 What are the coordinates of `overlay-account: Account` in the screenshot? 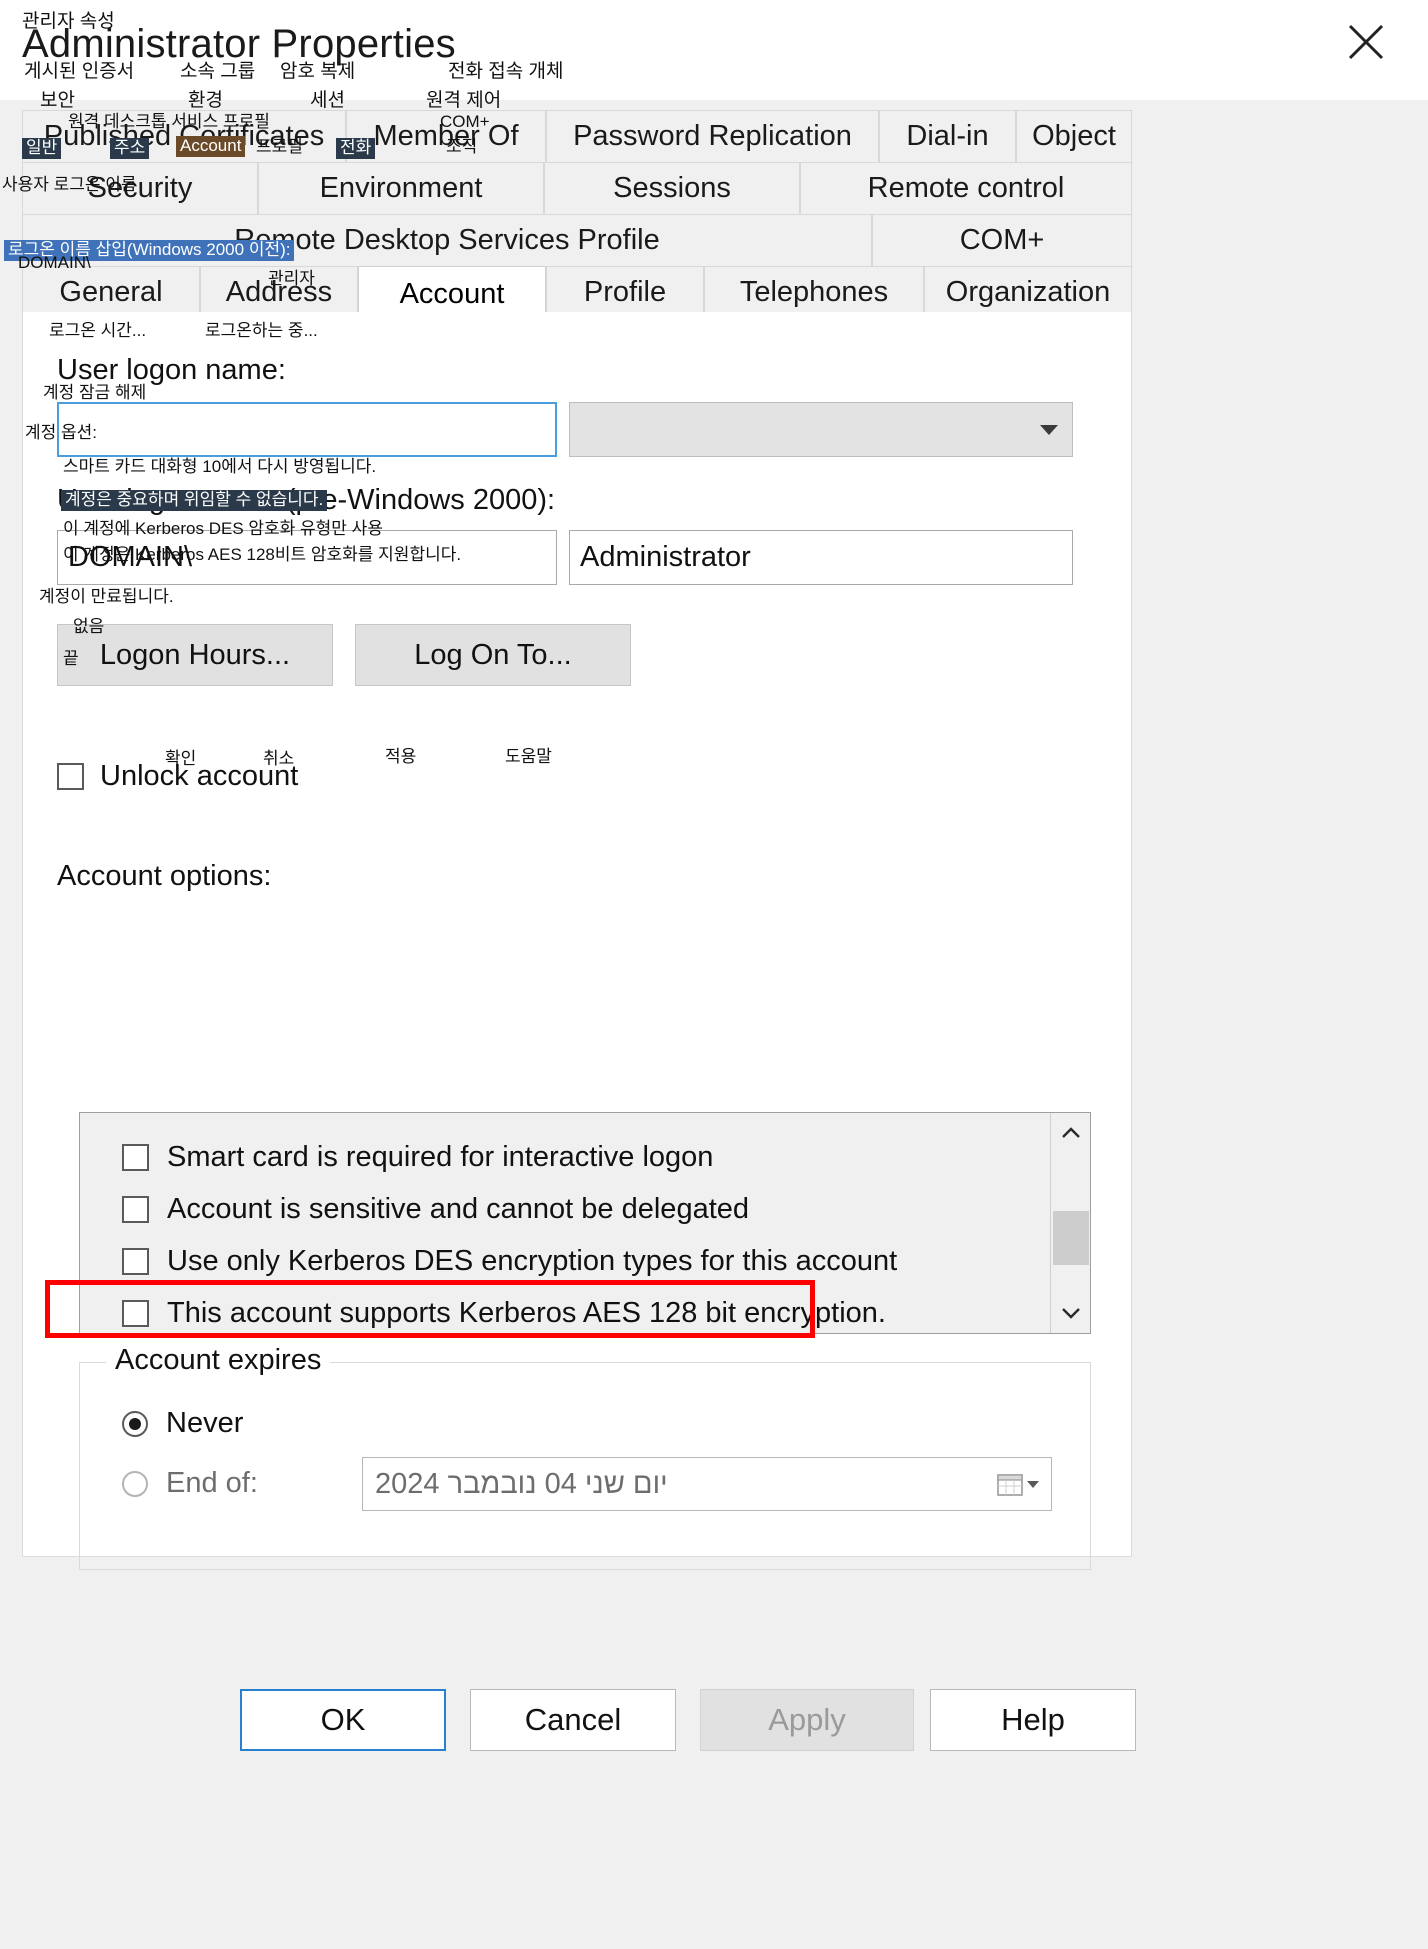 It's located at (211, 146).